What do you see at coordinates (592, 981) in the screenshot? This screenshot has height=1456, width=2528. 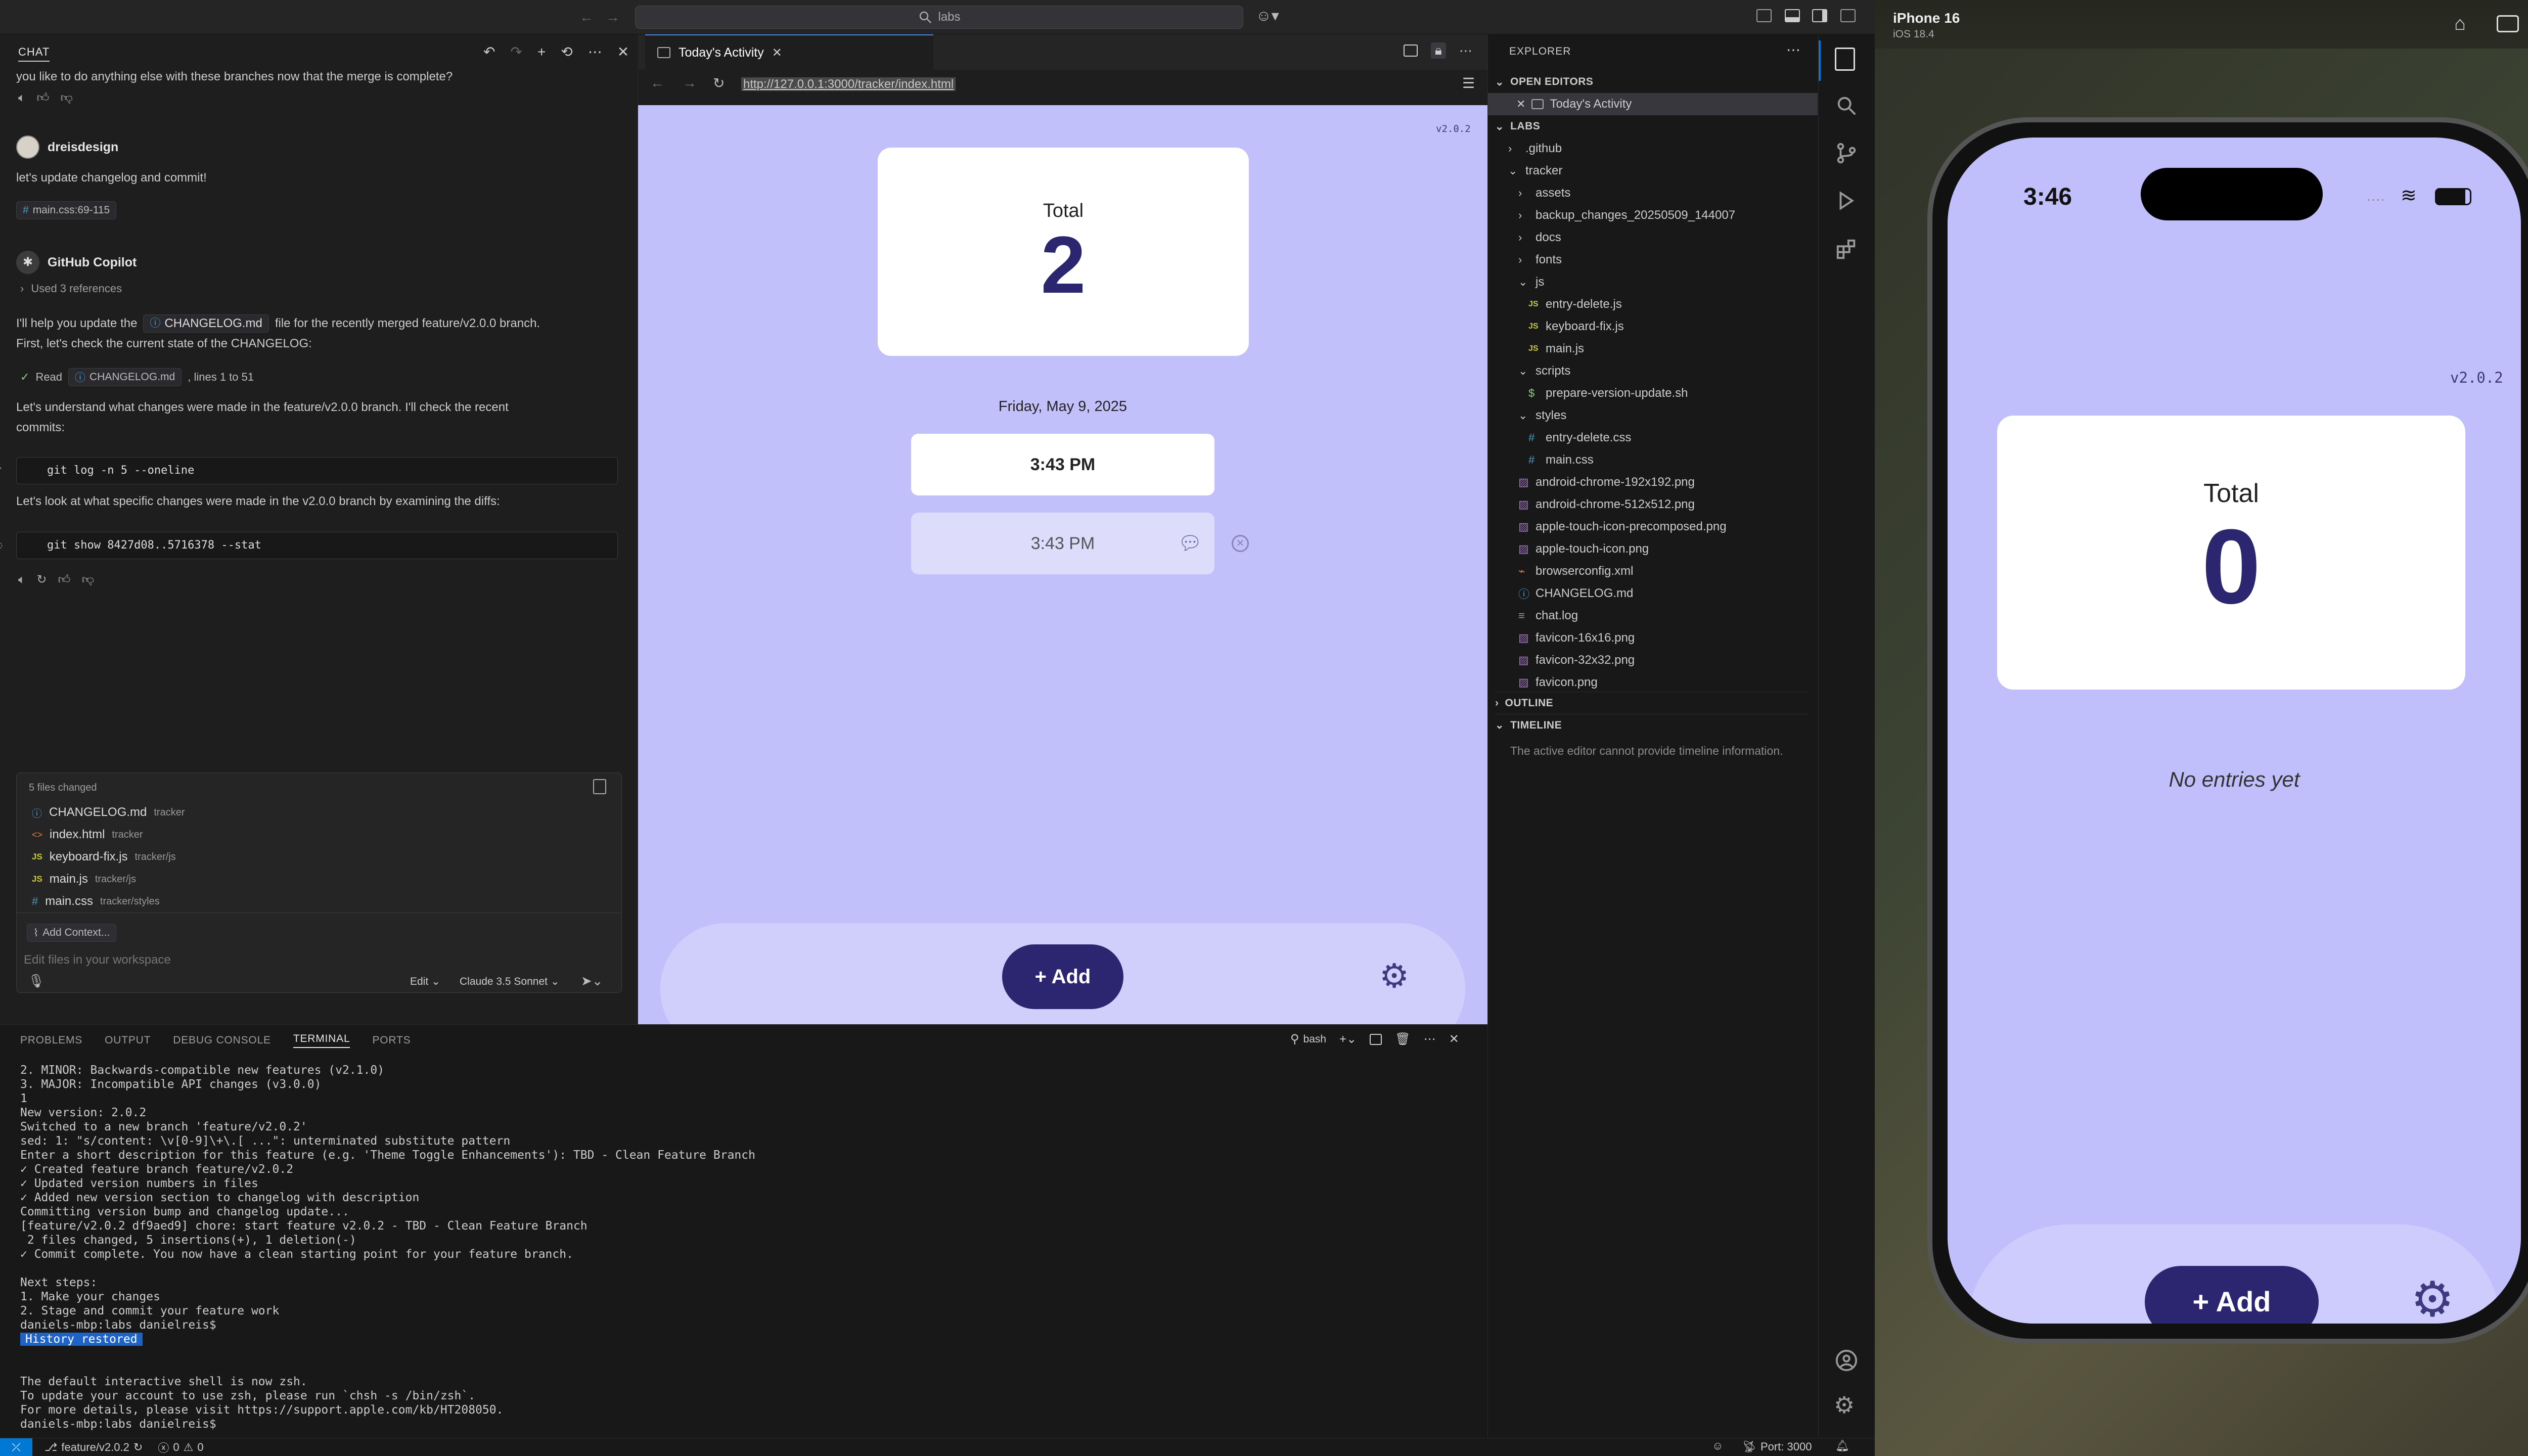 I see `send-icon: ➤⌄` at bounding box center [592, 981].